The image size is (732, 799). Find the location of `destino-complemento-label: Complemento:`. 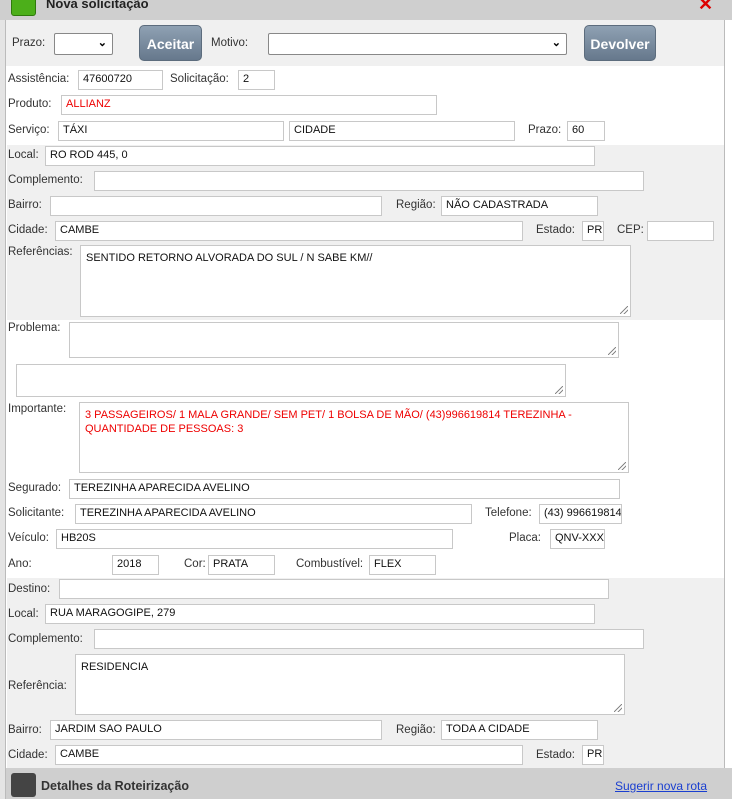

destino-complemento-label: Complemento: is located at coordinates (45, 639).